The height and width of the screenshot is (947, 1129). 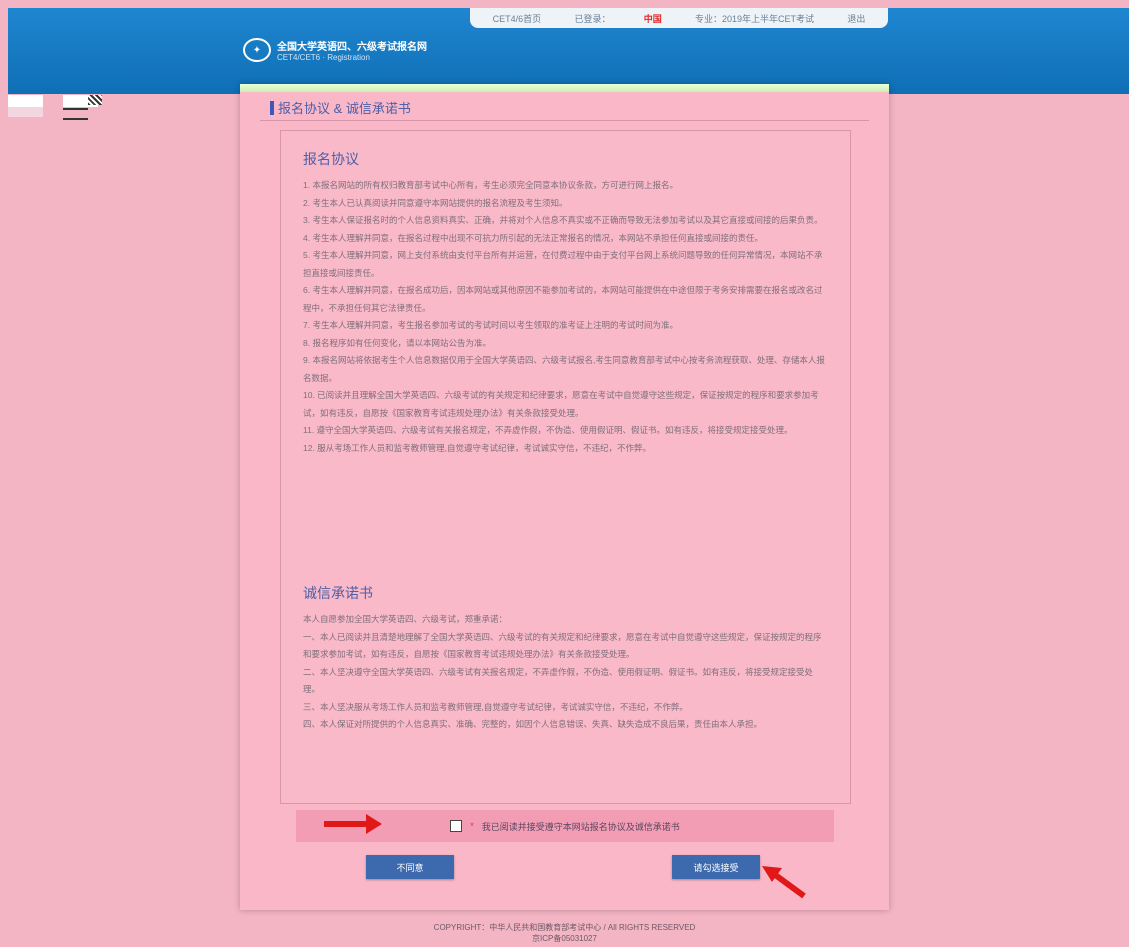 What do you see at coordinates (352, 47) in the screenshot?
I see `logo-title: 全国大学英语四、六级考试报名网` at bounding box center [352, 47].